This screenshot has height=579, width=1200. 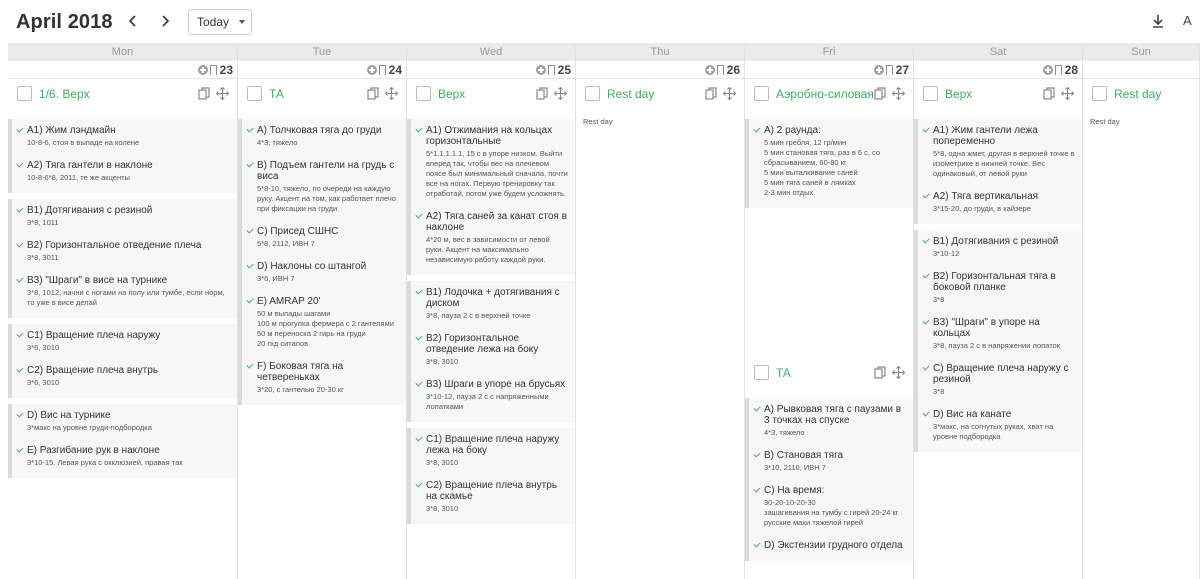 What do you see at coordinates (998, 247) in the screenshot?
I see `exercise-item: B1) Дотягивания с резиной 3*10-12` at bounding box center [998, 247].